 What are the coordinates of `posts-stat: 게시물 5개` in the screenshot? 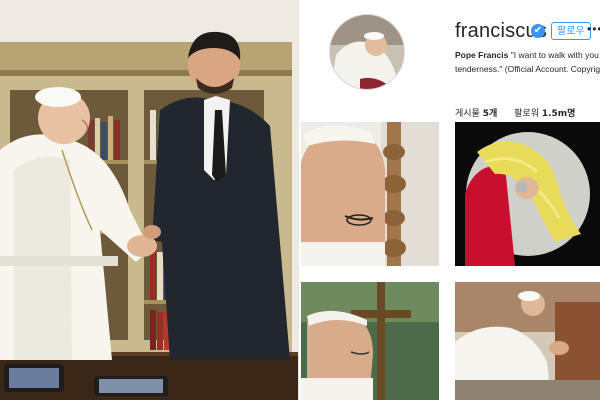 It's located at (476, 114).